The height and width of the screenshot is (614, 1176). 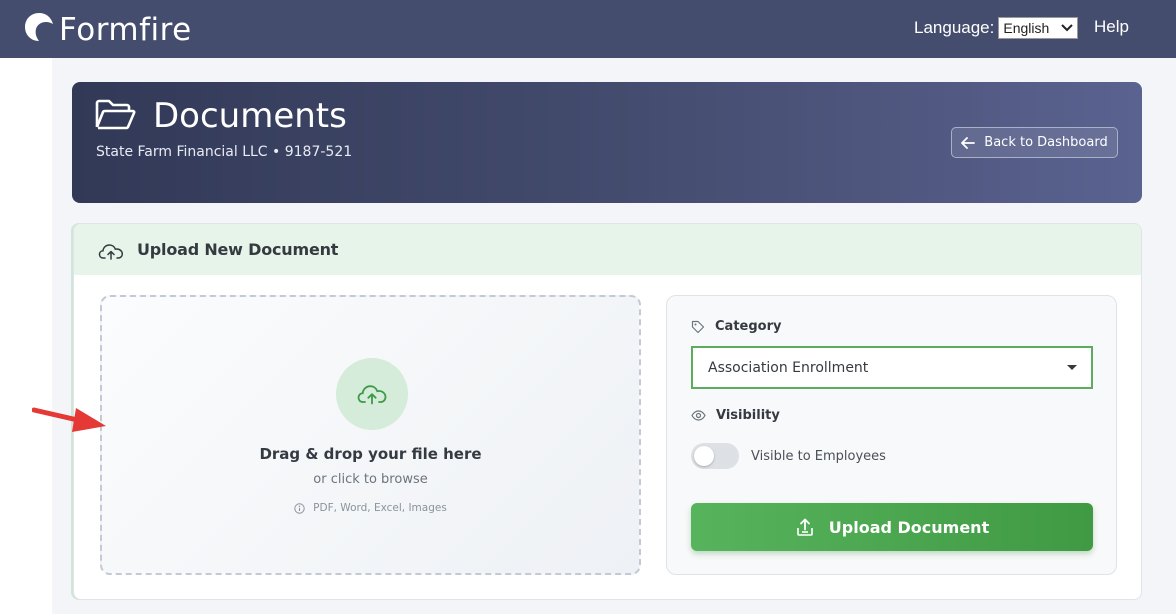 I want to click on category-label: Category, so click(x=736, y=326).